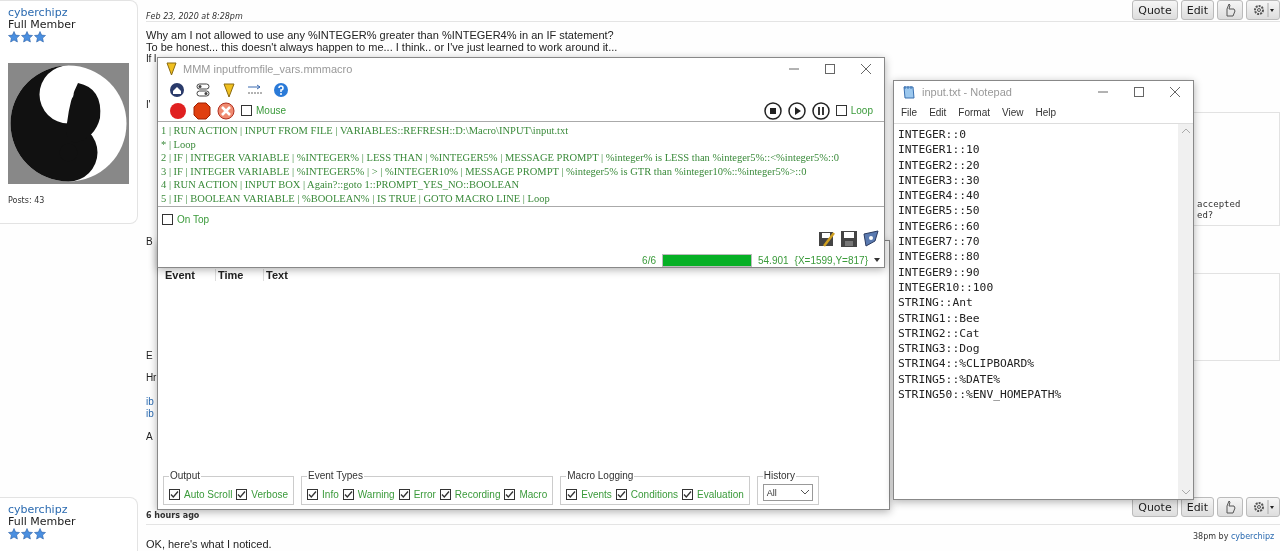 Image resolution: width=1280 pixels, height=551 pixels. I want to click on save-icon, so click(849, 239).